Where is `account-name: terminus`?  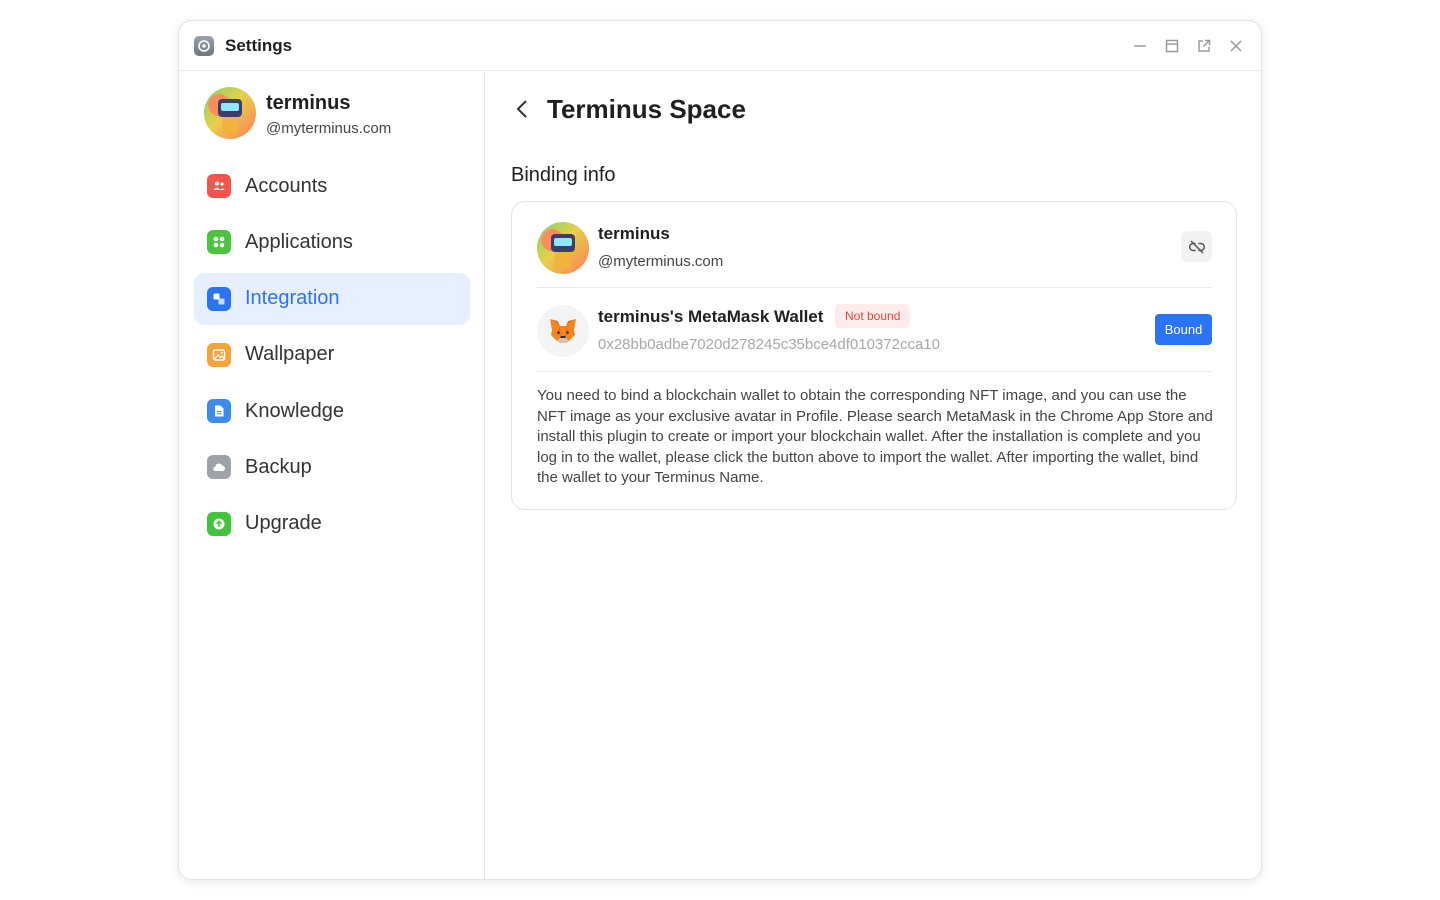 account-name: terminus is located at coordinates (634, 233).